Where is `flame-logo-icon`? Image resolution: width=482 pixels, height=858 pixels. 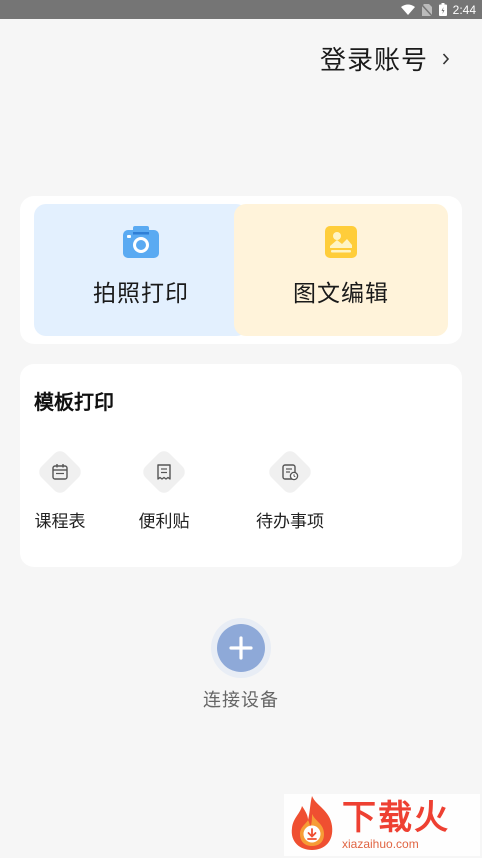
flame-logo-icon is located at coordinates (312, 825).